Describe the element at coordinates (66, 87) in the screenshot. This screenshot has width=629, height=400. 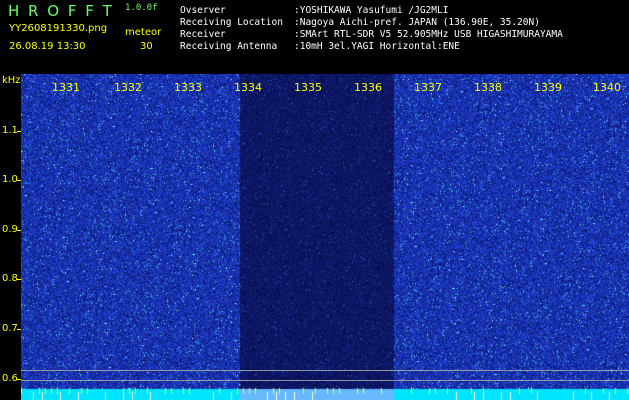
I see `time-label-1331: 1331` at that location.